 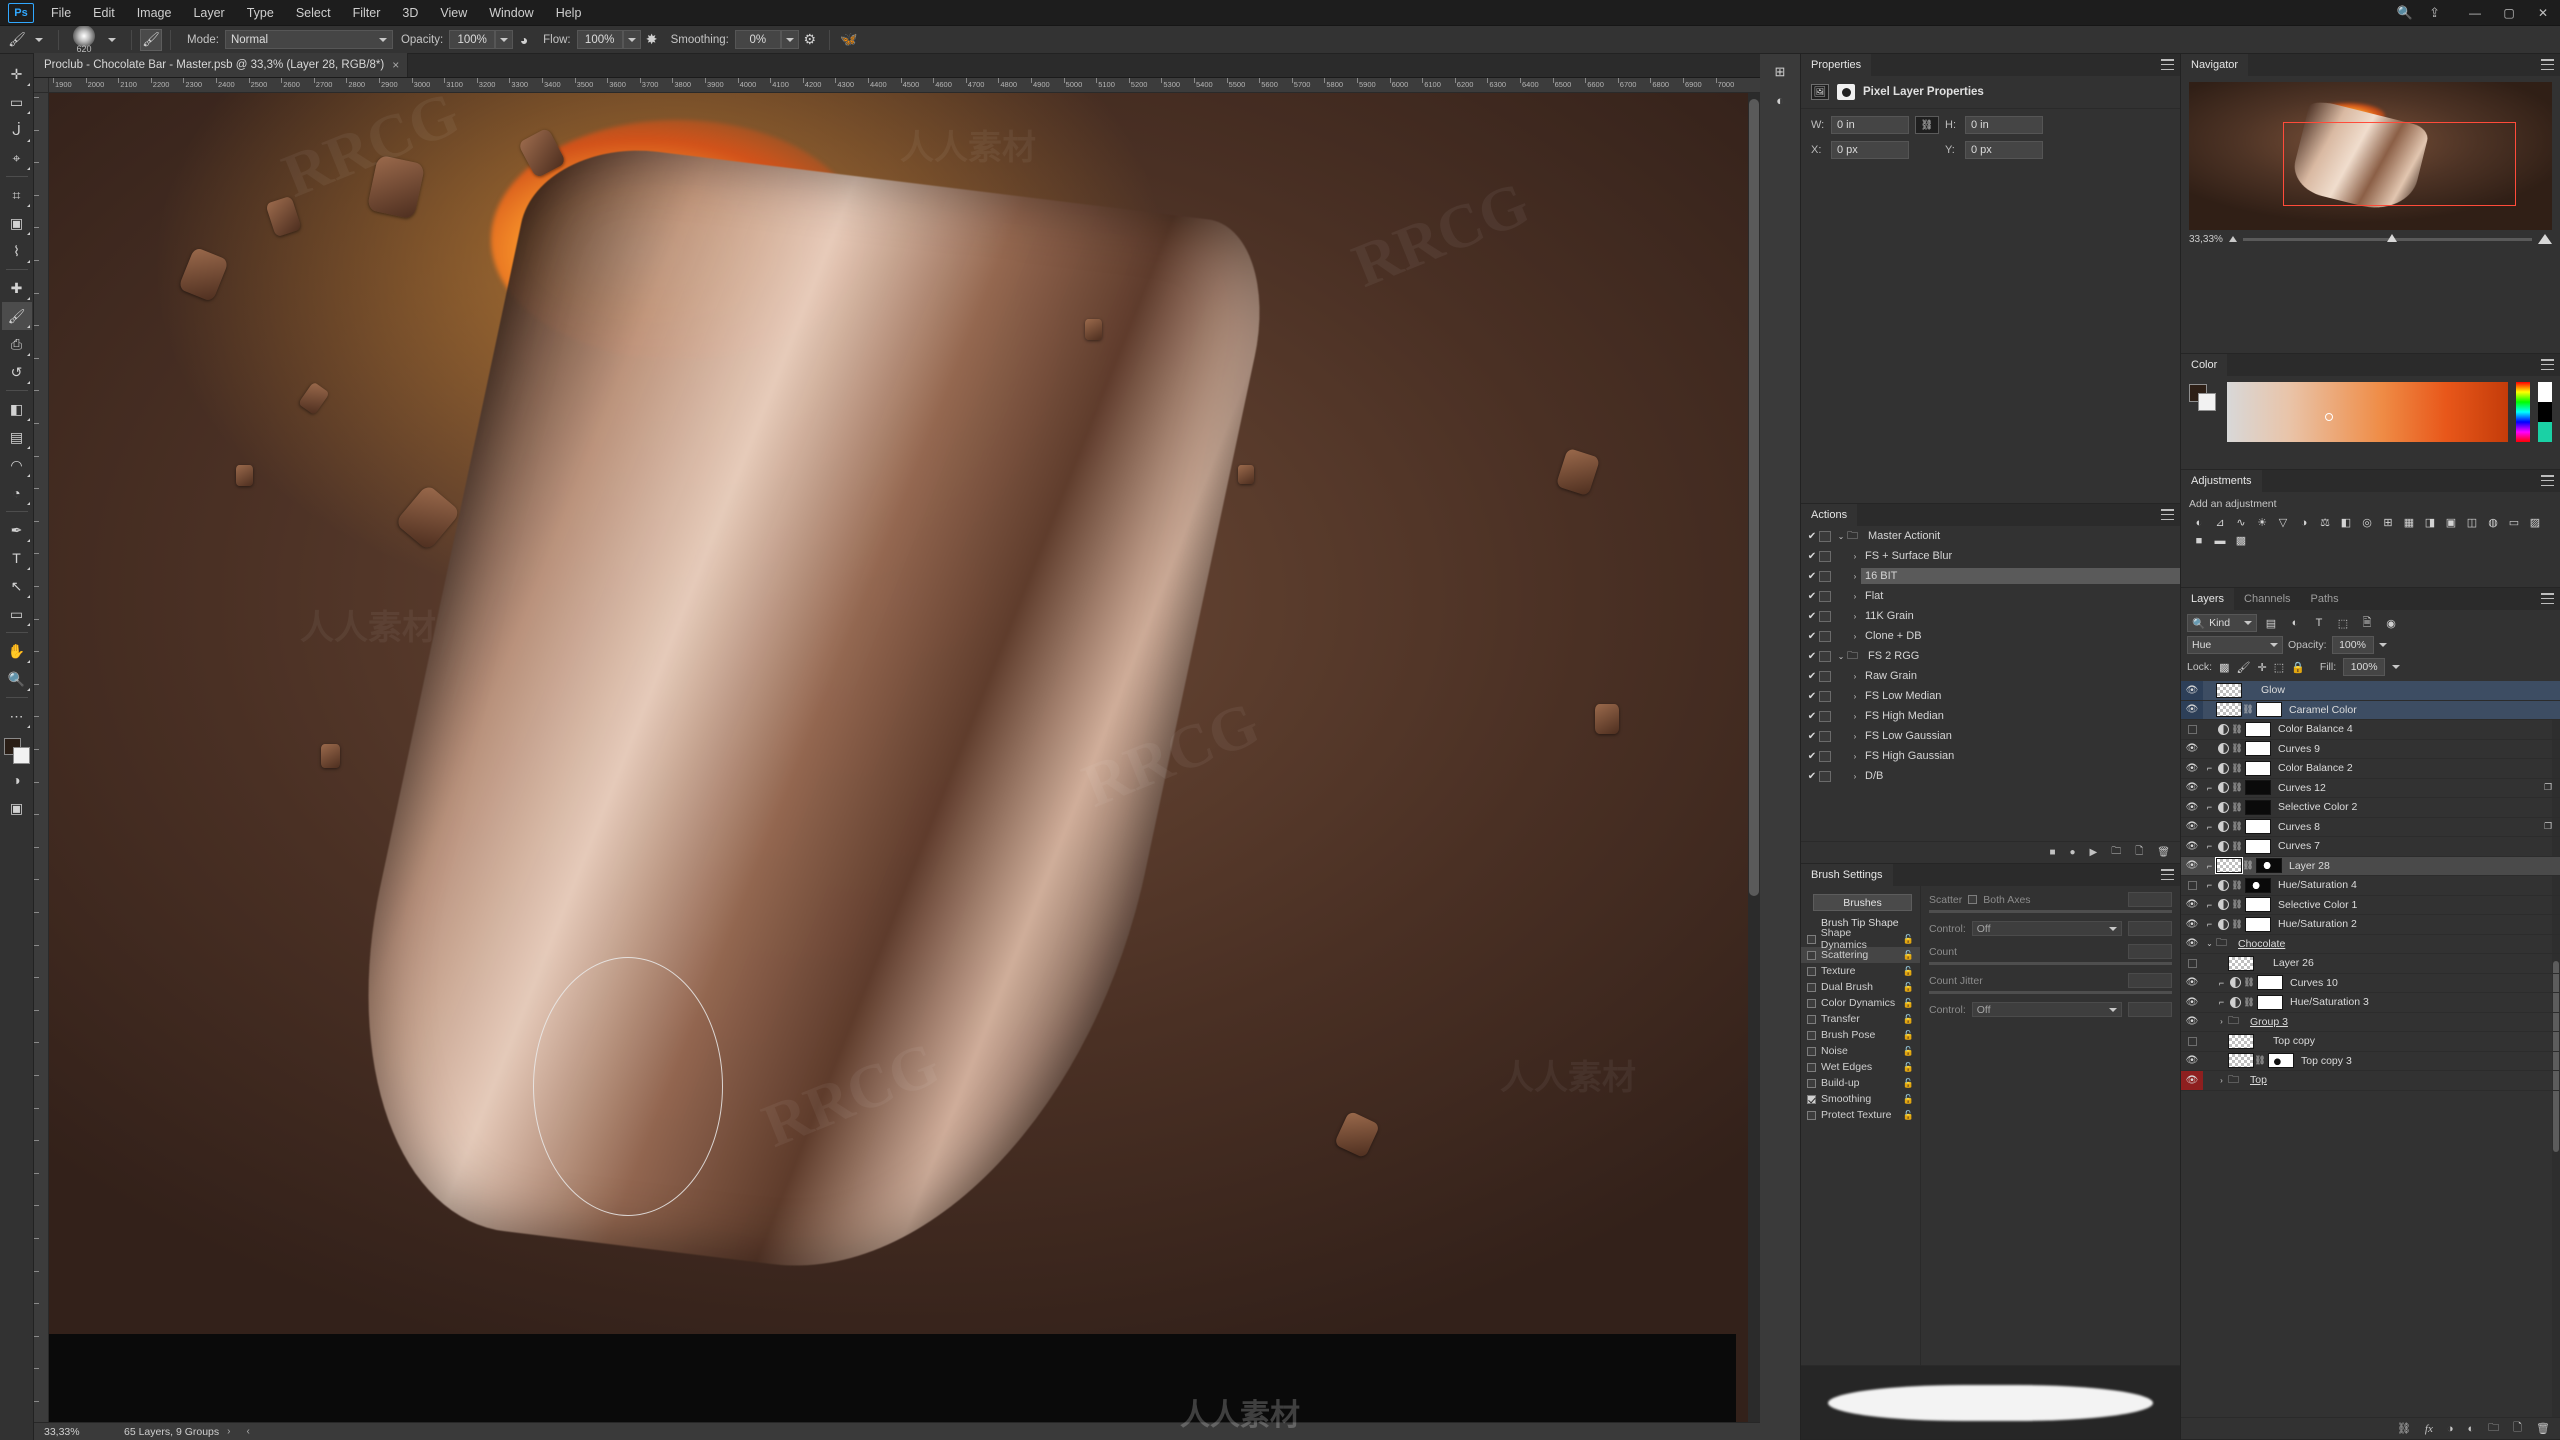 I want to click on action-row: ✔ › FS + Surface Blur, so click(x=1990, y=556).